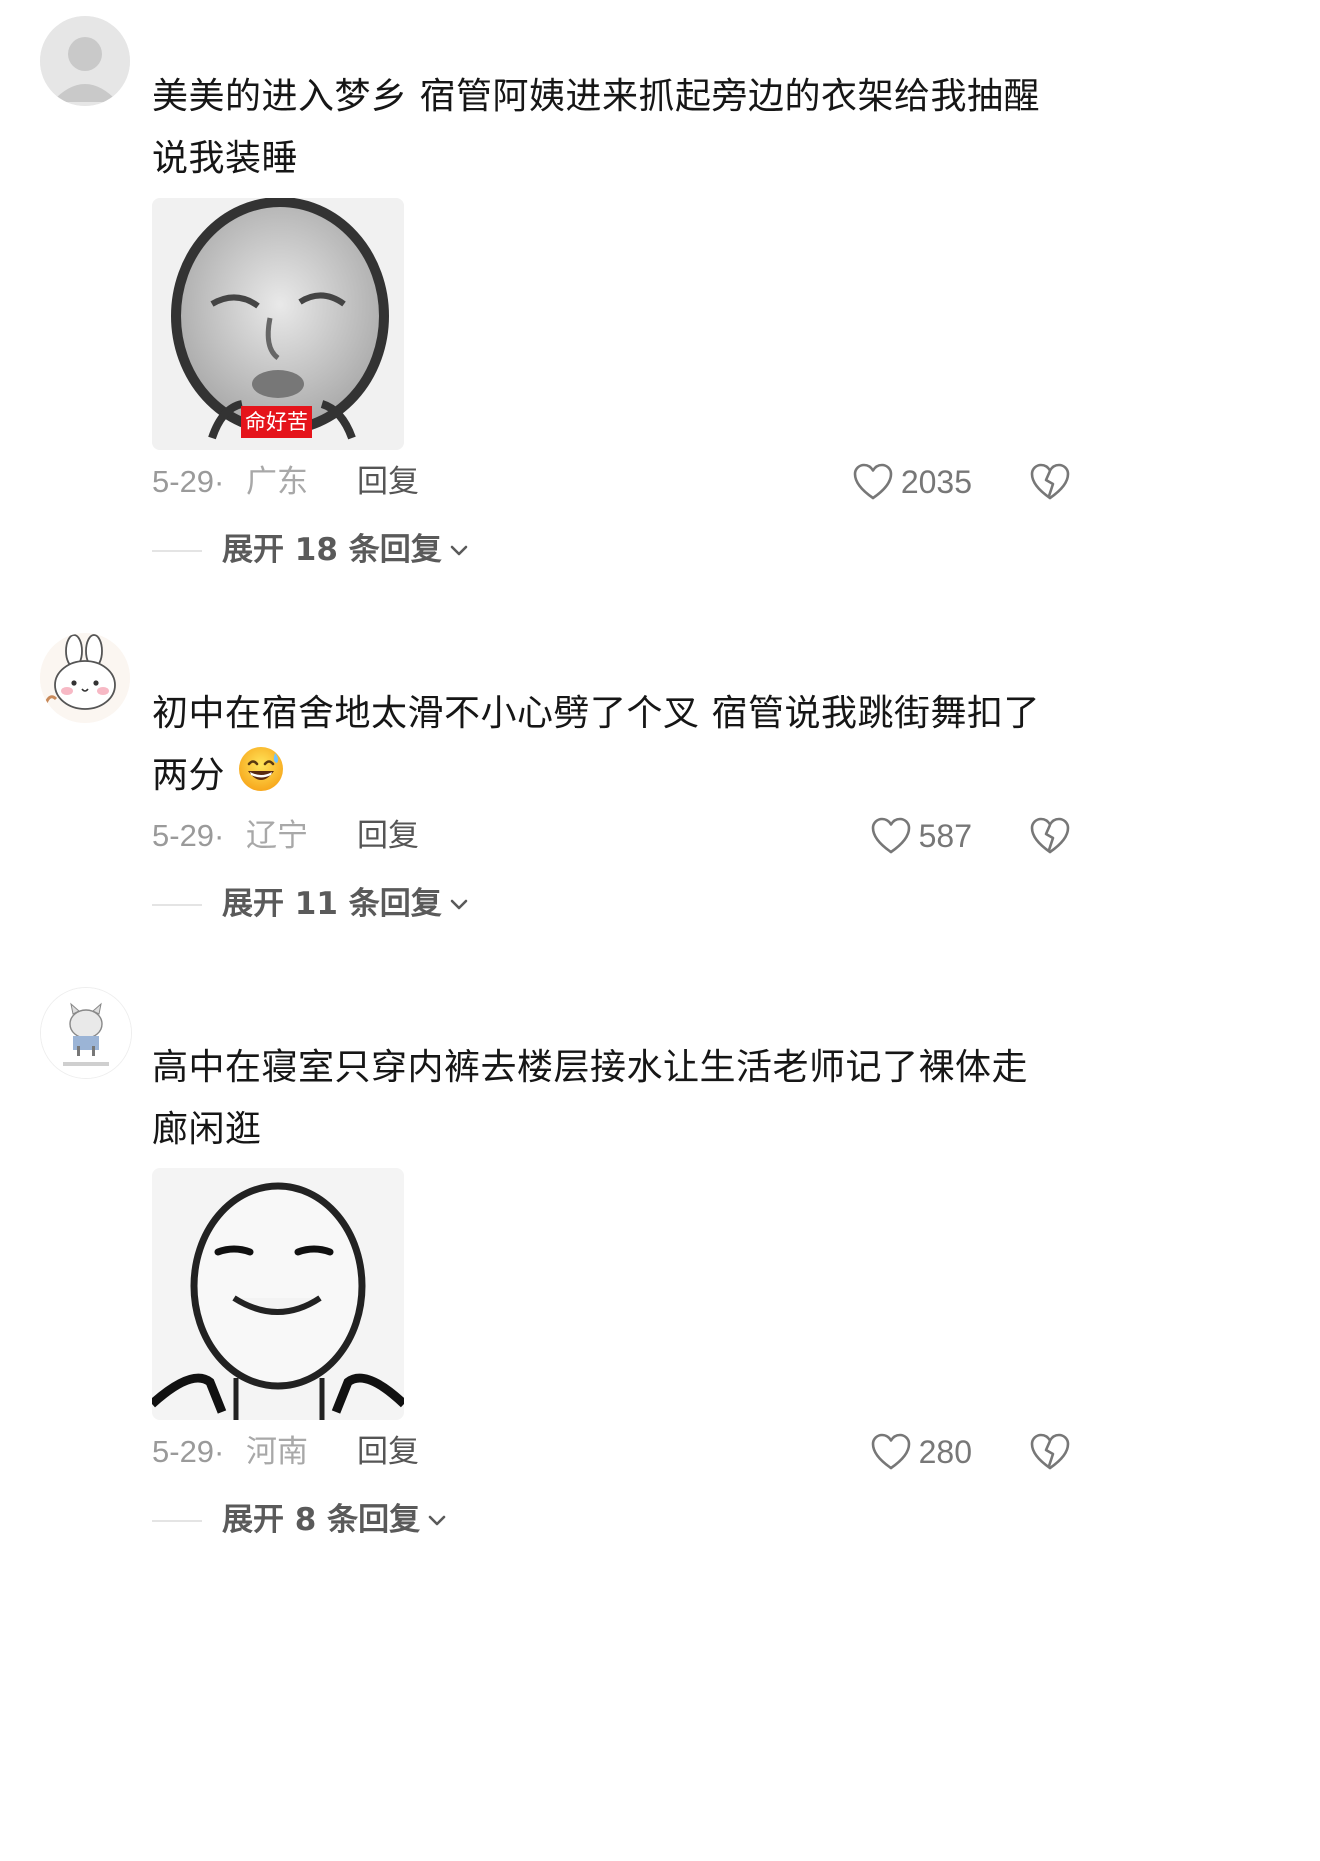 Image resolution: width=1320 pixels, height=1861 pixels. Describe the element at coordinates (321, 1520) in the screenshot. I see `expand-replies-label: 展开 8 条回复` at that location.